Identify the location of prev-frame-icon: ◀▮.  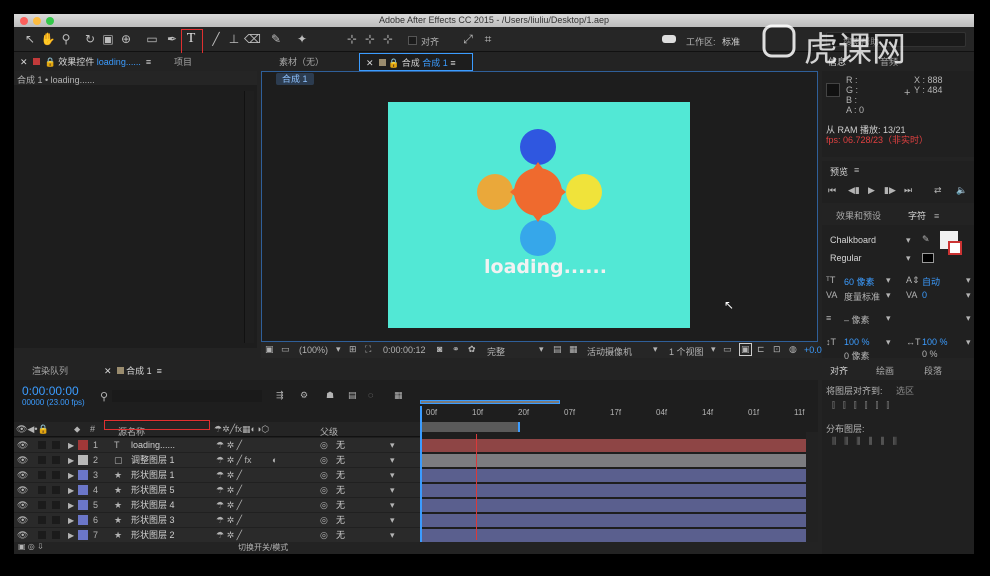
(854, 190).